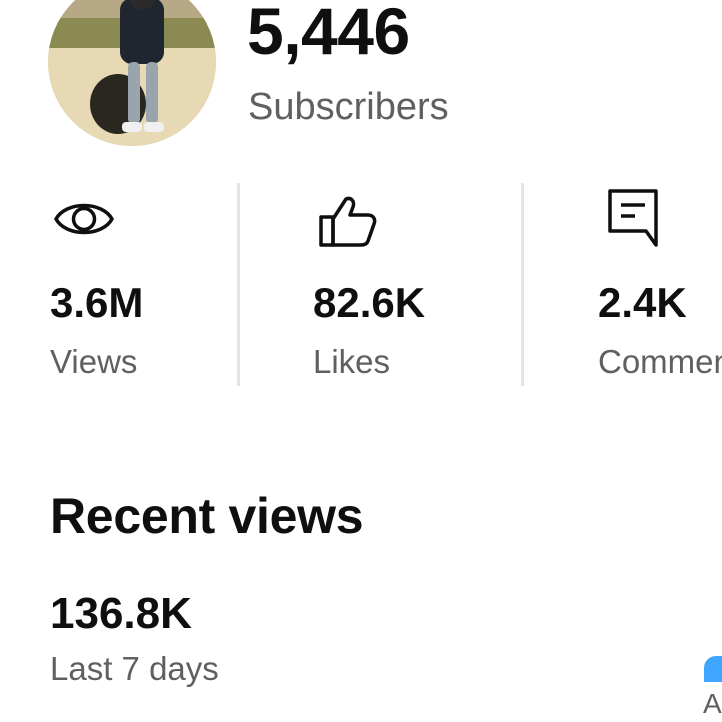 Image resolution: width=722 pixels, height=722 pixels. Describe the element at coordinates (713, 669) in the screenshot. I see `partial-chart-bar` at that location.